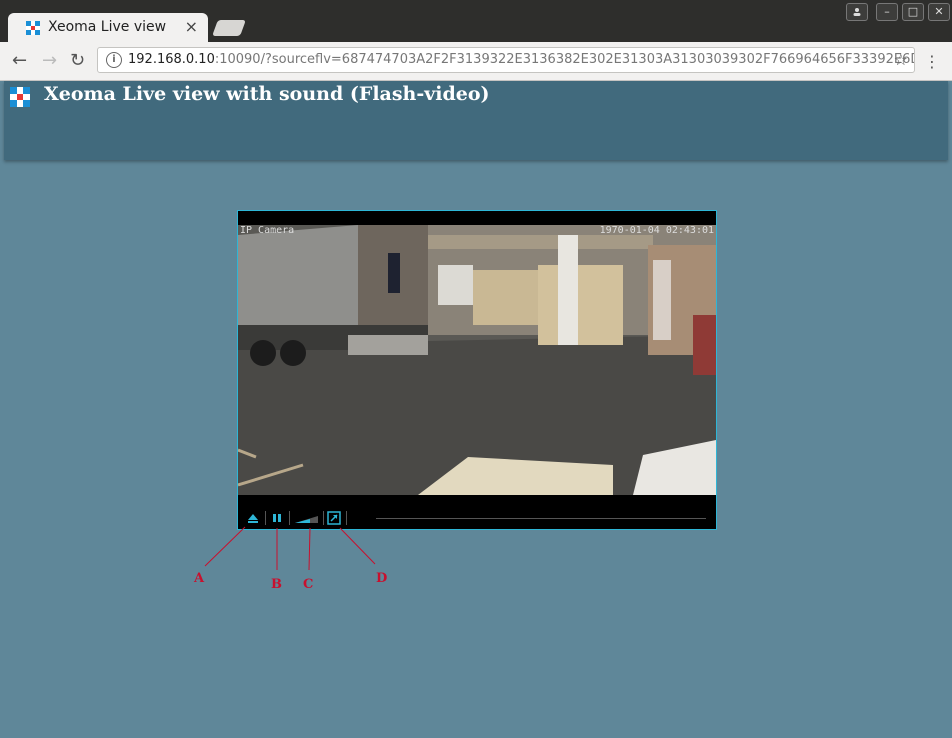 Image resolution: width=952 pixels, height=738 pixels. I want to click on annotation-lines, so click(290, 548).